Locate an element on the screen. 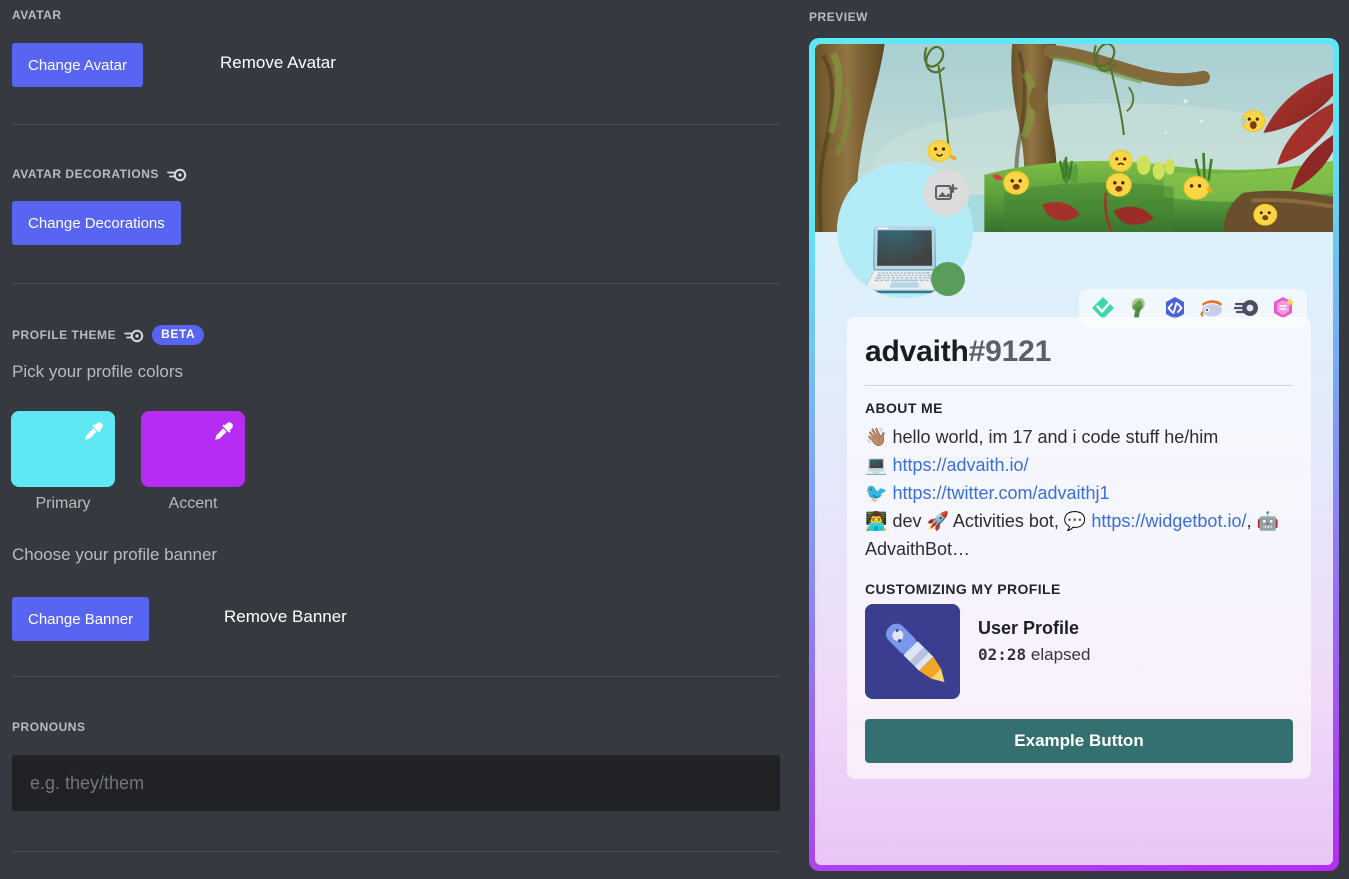  profile-theme-header-label: PROFILE THEME is located at coordinates (64, 335).